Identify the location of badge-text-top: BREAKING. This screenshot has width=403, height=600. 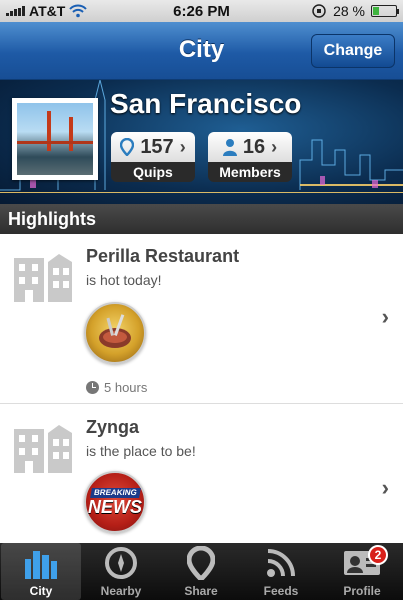
(115, 493).